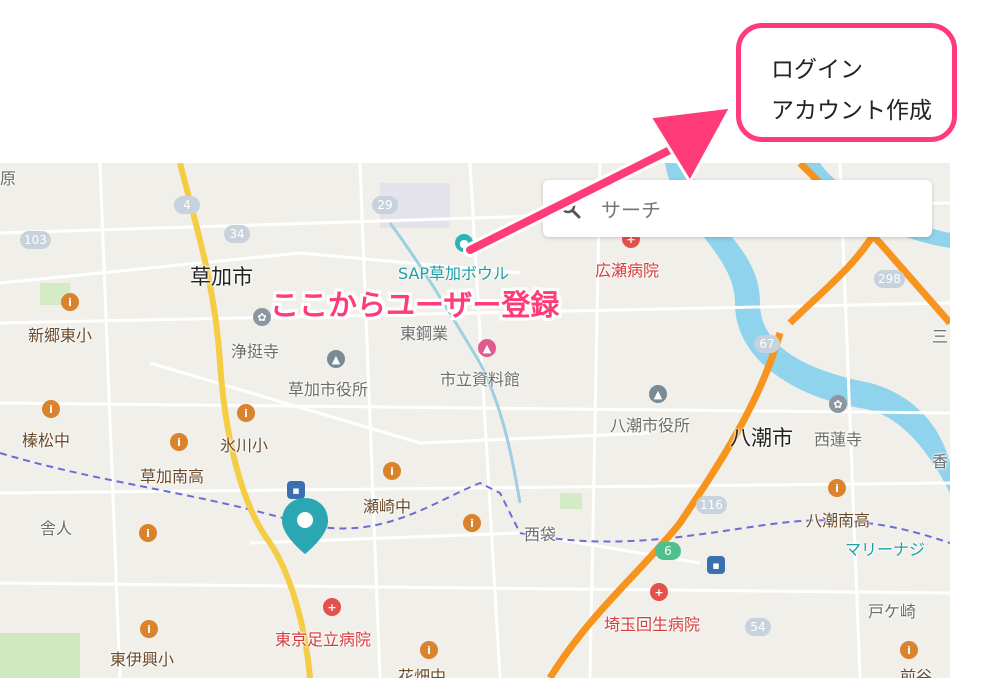 The image size is (1000, 678). What do you see at coordinates (711, 505) in the screenshot?
I see `route-shield-116: 116` at bounding box center [711, 505].